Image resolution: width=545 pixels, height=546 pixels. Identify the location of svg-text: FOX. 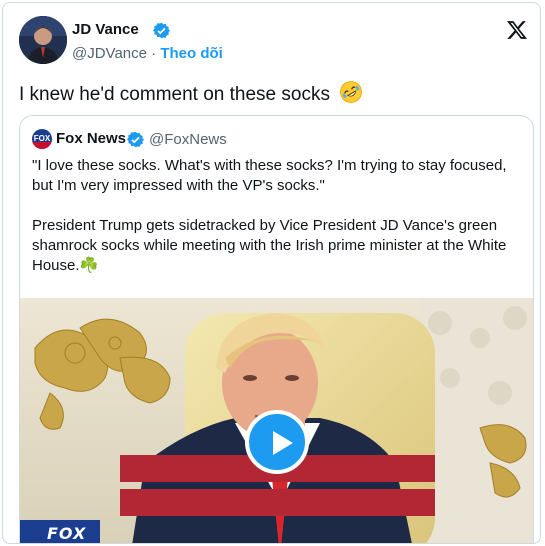
(42, 138).